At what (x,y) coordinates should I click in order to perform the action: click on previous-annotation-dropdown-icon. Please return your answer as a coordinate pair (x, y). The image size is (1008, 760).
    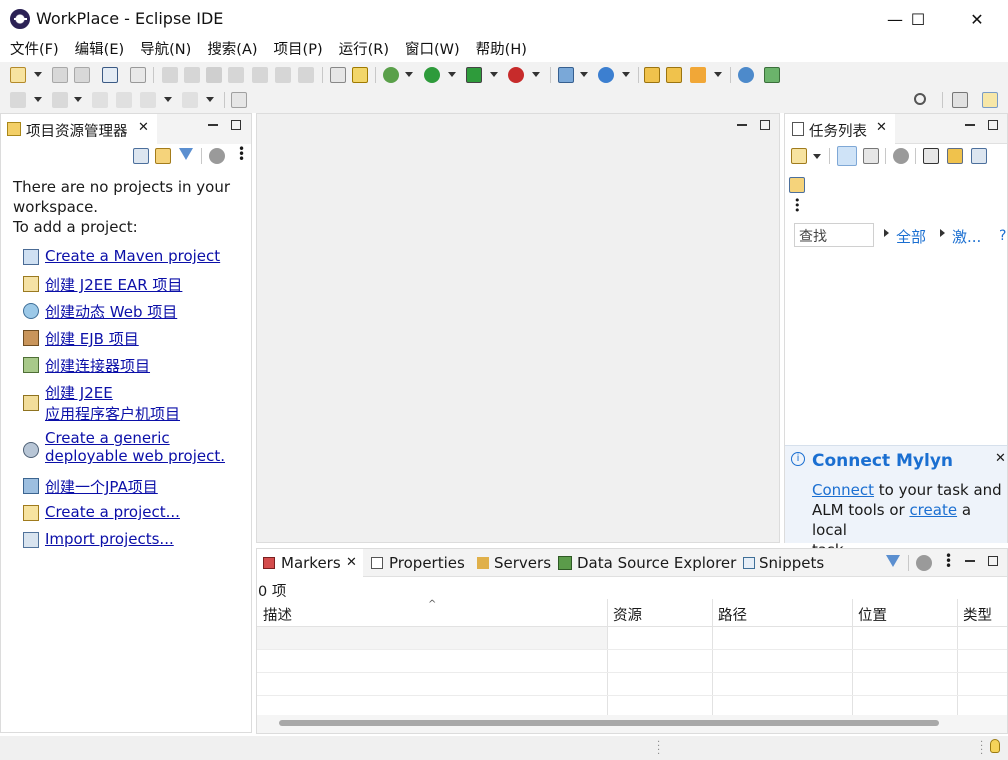
    Looking at the image, I should click on (78, 99).